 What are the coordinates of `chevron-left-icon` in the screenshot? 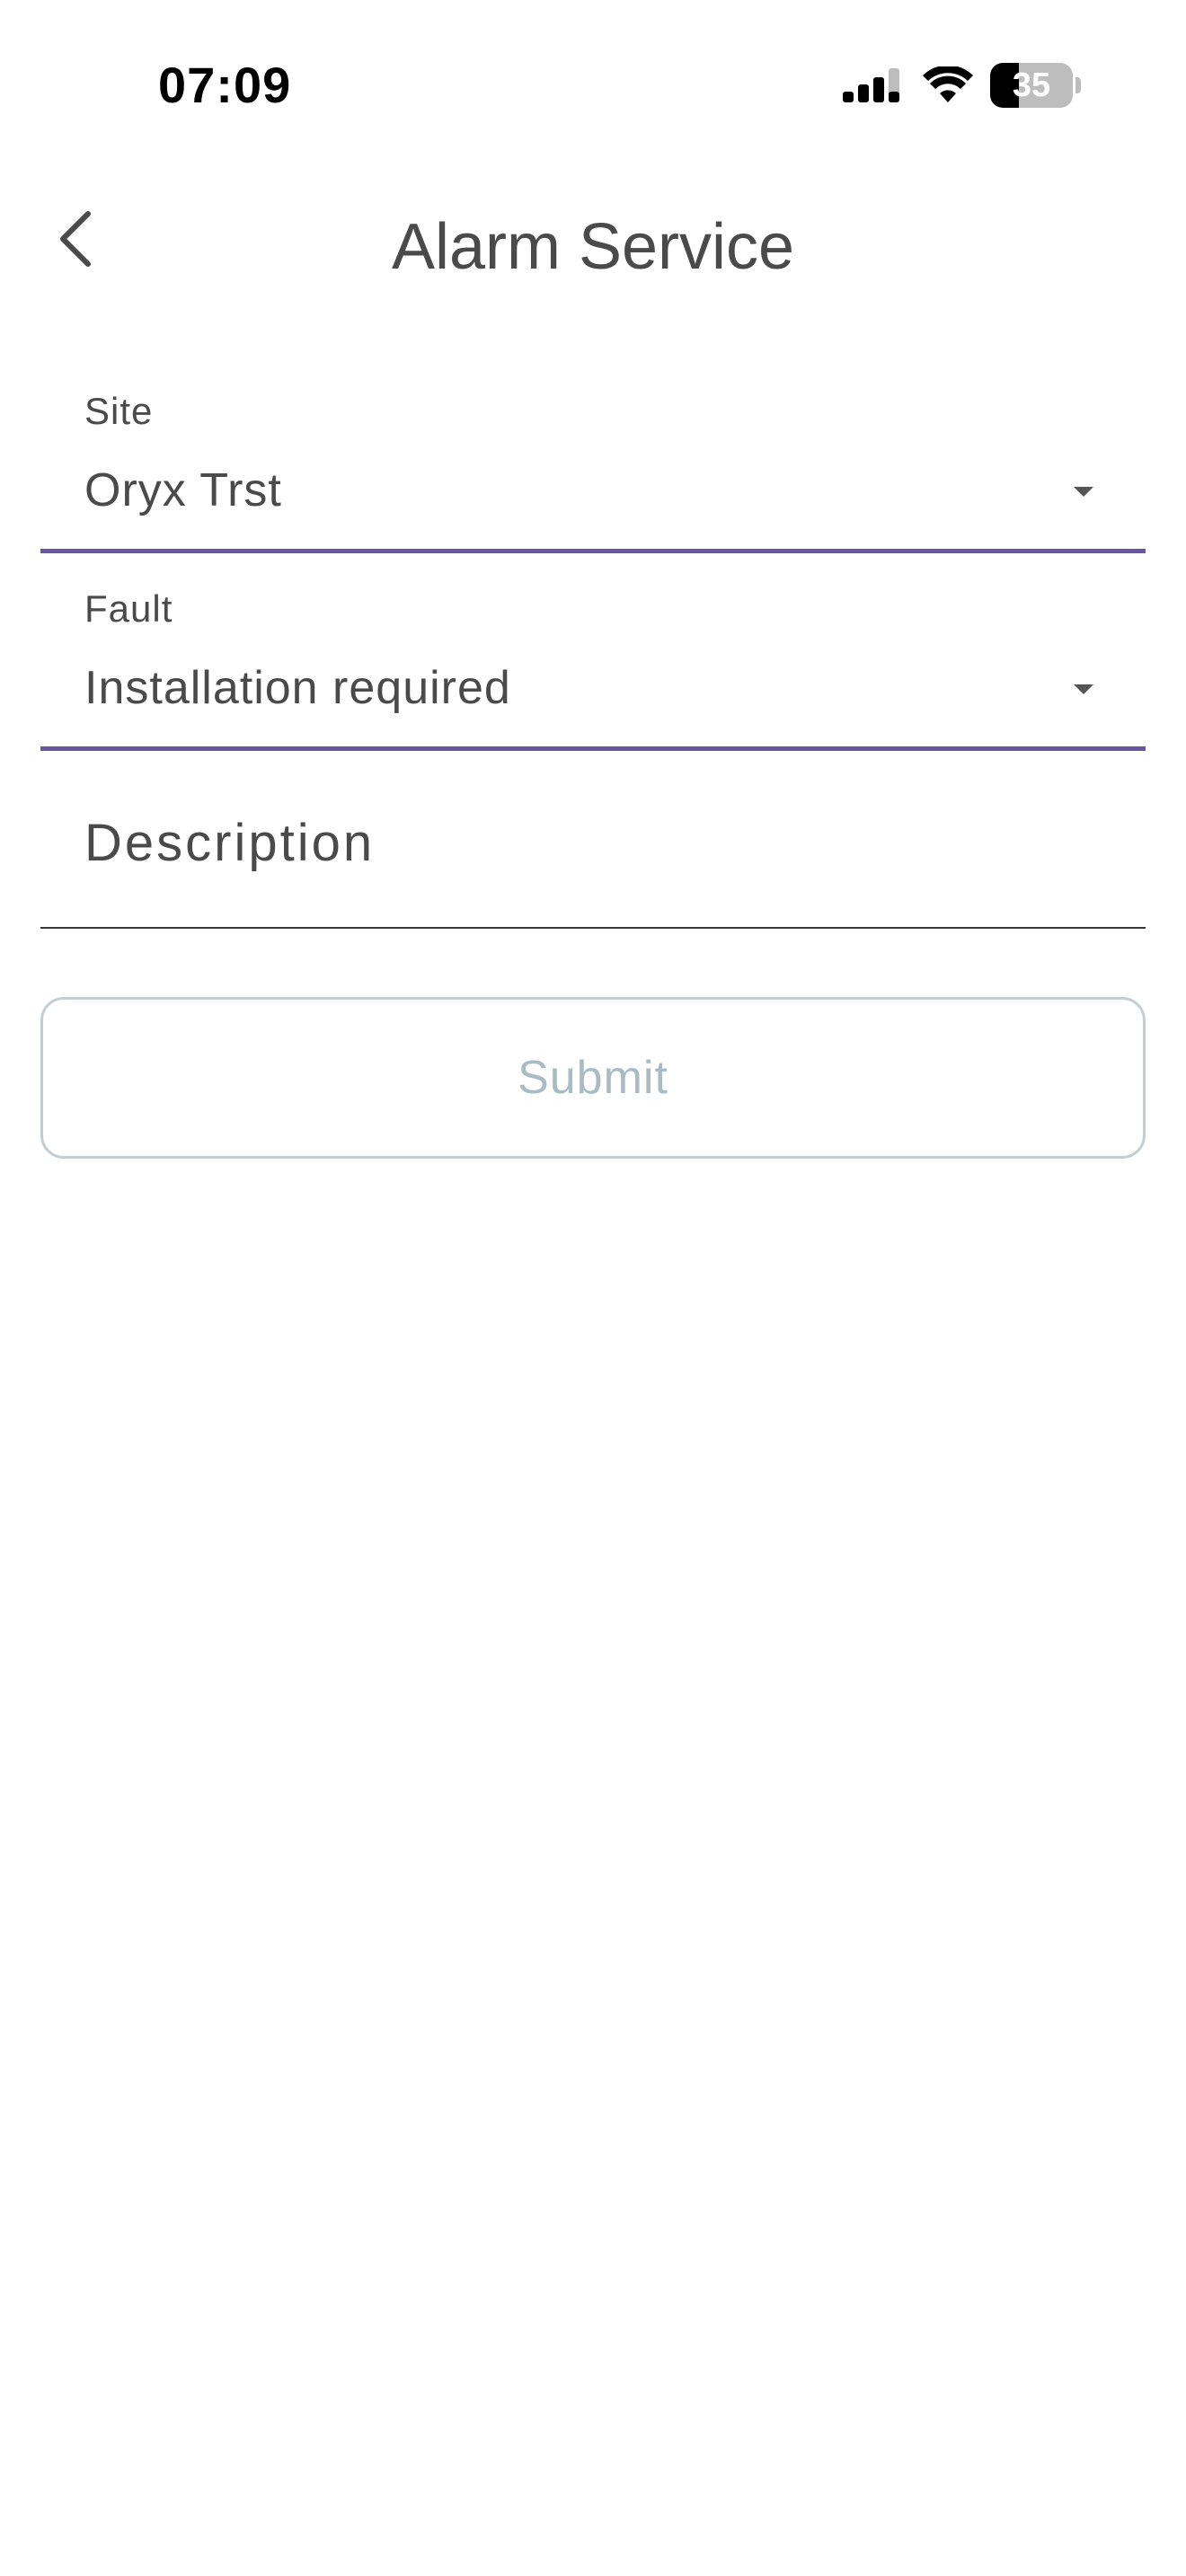 It's located at (75, 239).